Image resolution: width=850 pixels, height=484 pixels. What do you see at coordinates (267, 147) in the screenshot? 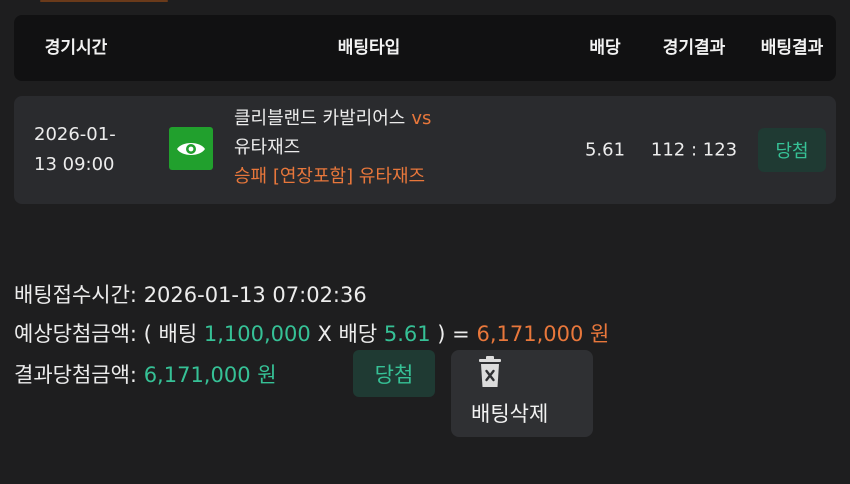
I see `away-team: 유타재즈` at bounding box center [267, 147].